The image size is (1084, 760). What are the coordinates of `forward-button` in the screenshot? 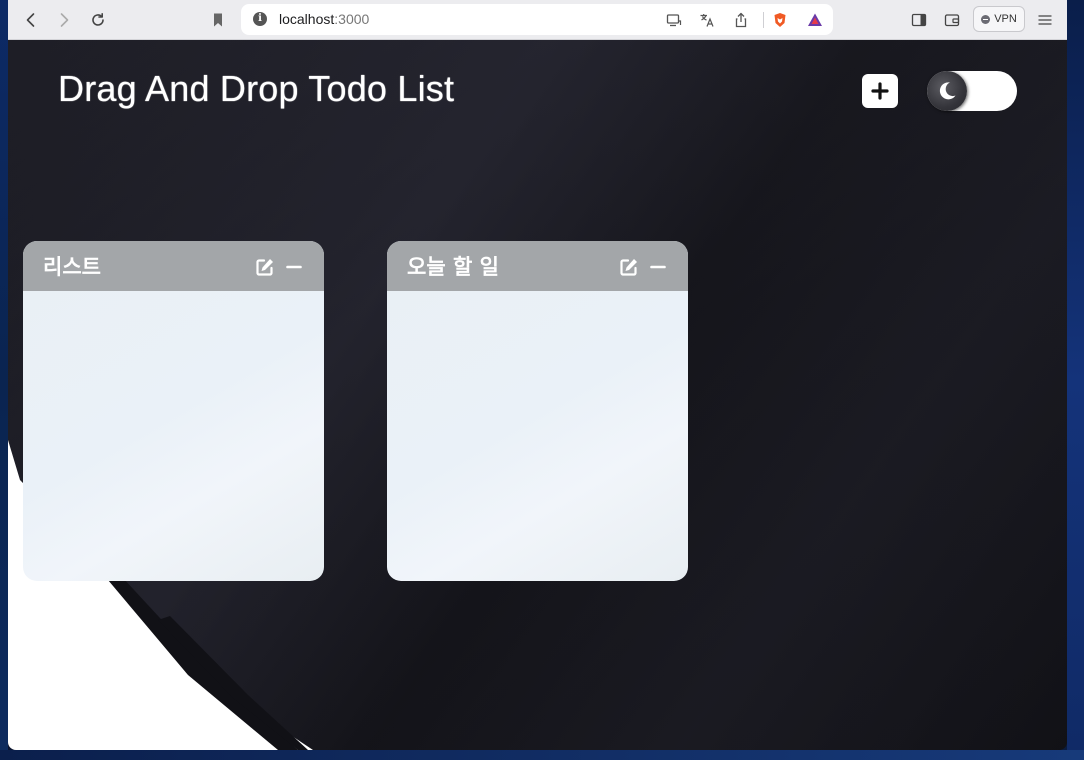 It's located at (64, 20).